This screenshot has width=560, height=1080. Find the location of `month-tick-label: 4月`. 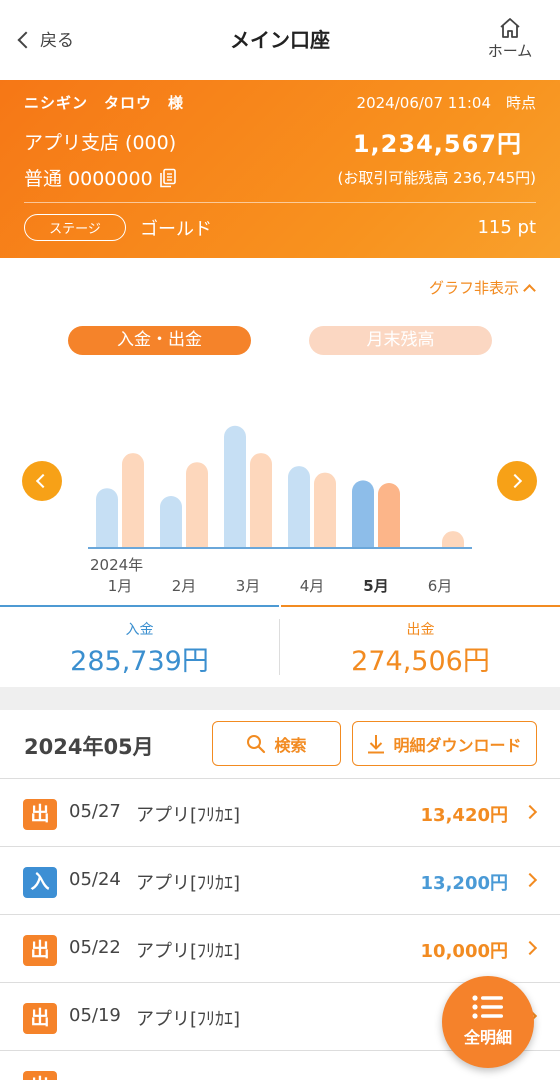

month-tick-label: 4月 is located at coordinates (312, 586).